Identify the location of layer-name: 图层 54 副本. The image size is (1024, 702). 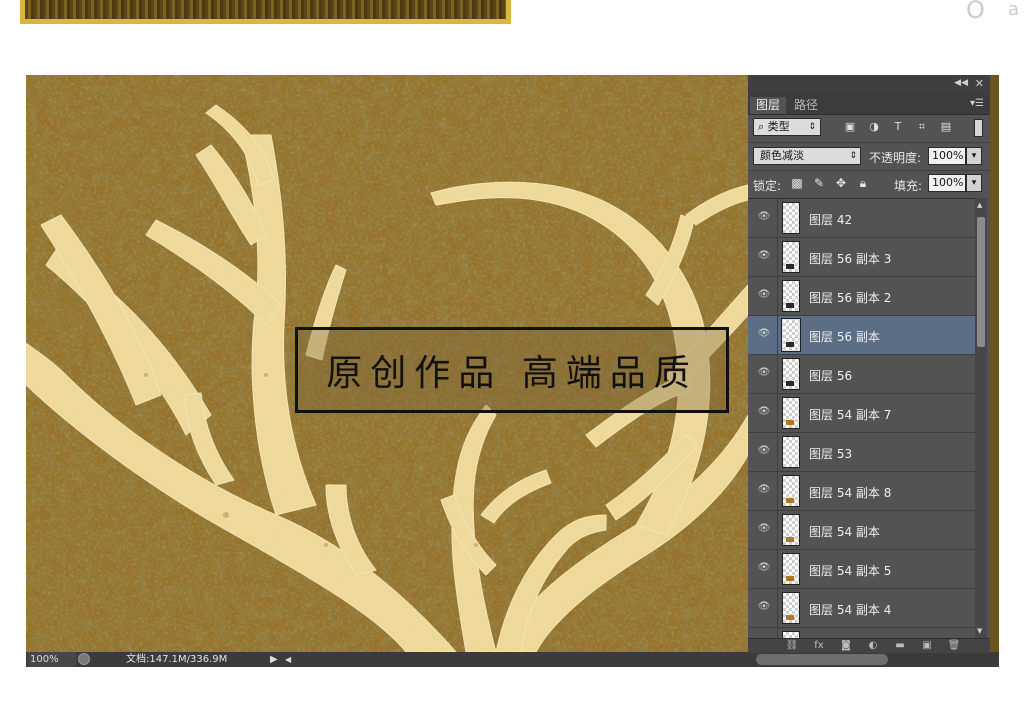
(844, 532).